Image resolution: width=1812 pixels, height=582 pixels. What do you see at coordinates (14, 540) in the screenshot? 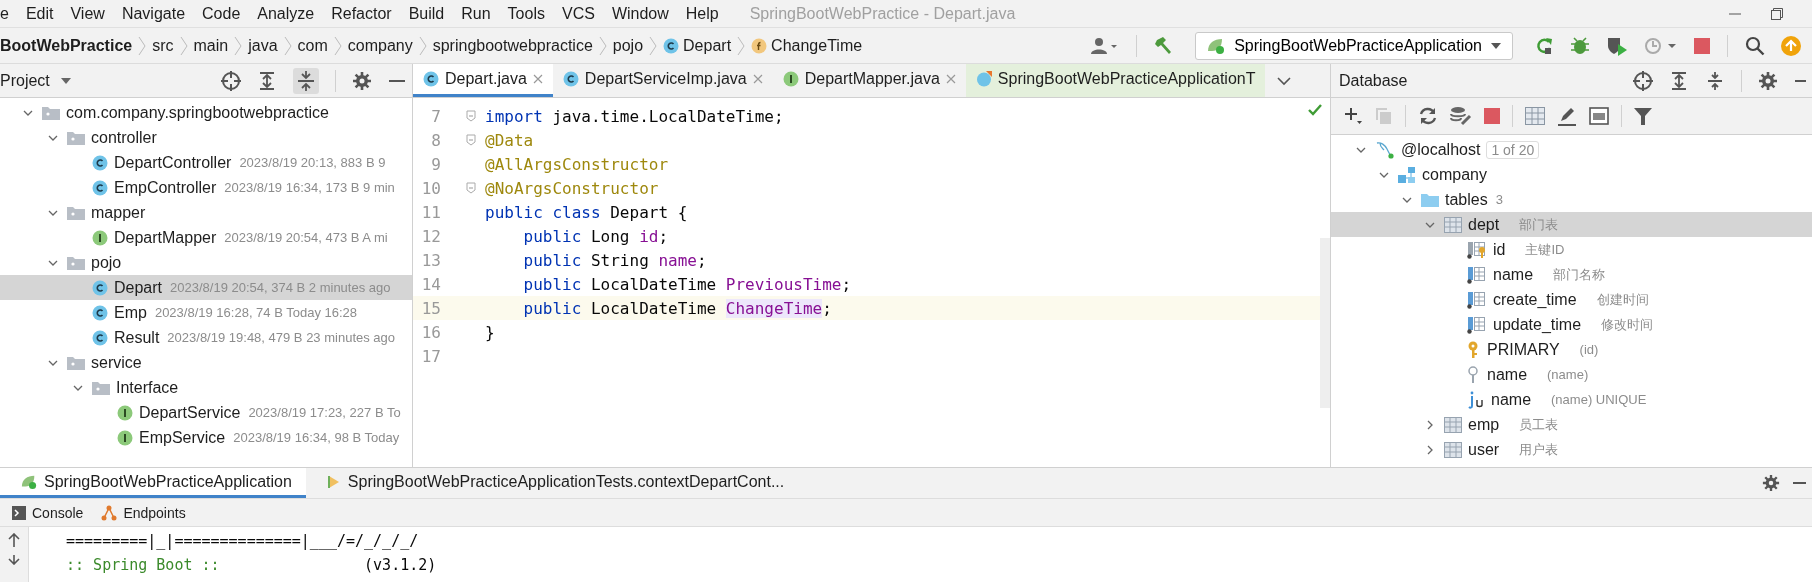
I see `scroll-up-icon` at bounding box center [14, 540].